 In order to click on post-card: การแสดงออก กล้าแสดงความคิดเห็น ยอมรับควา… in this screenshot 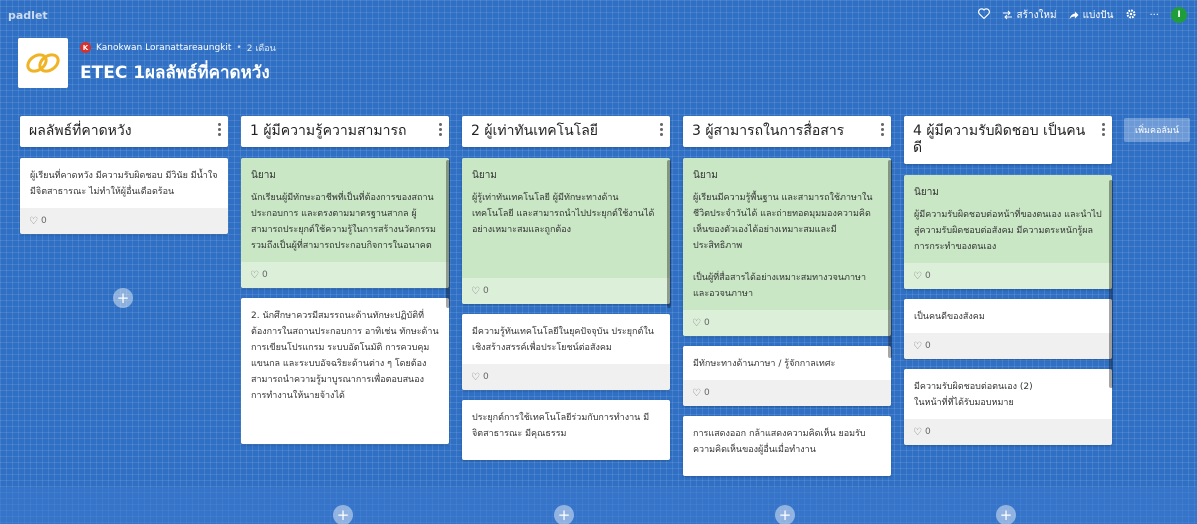, I will do `click(787, 446)`.